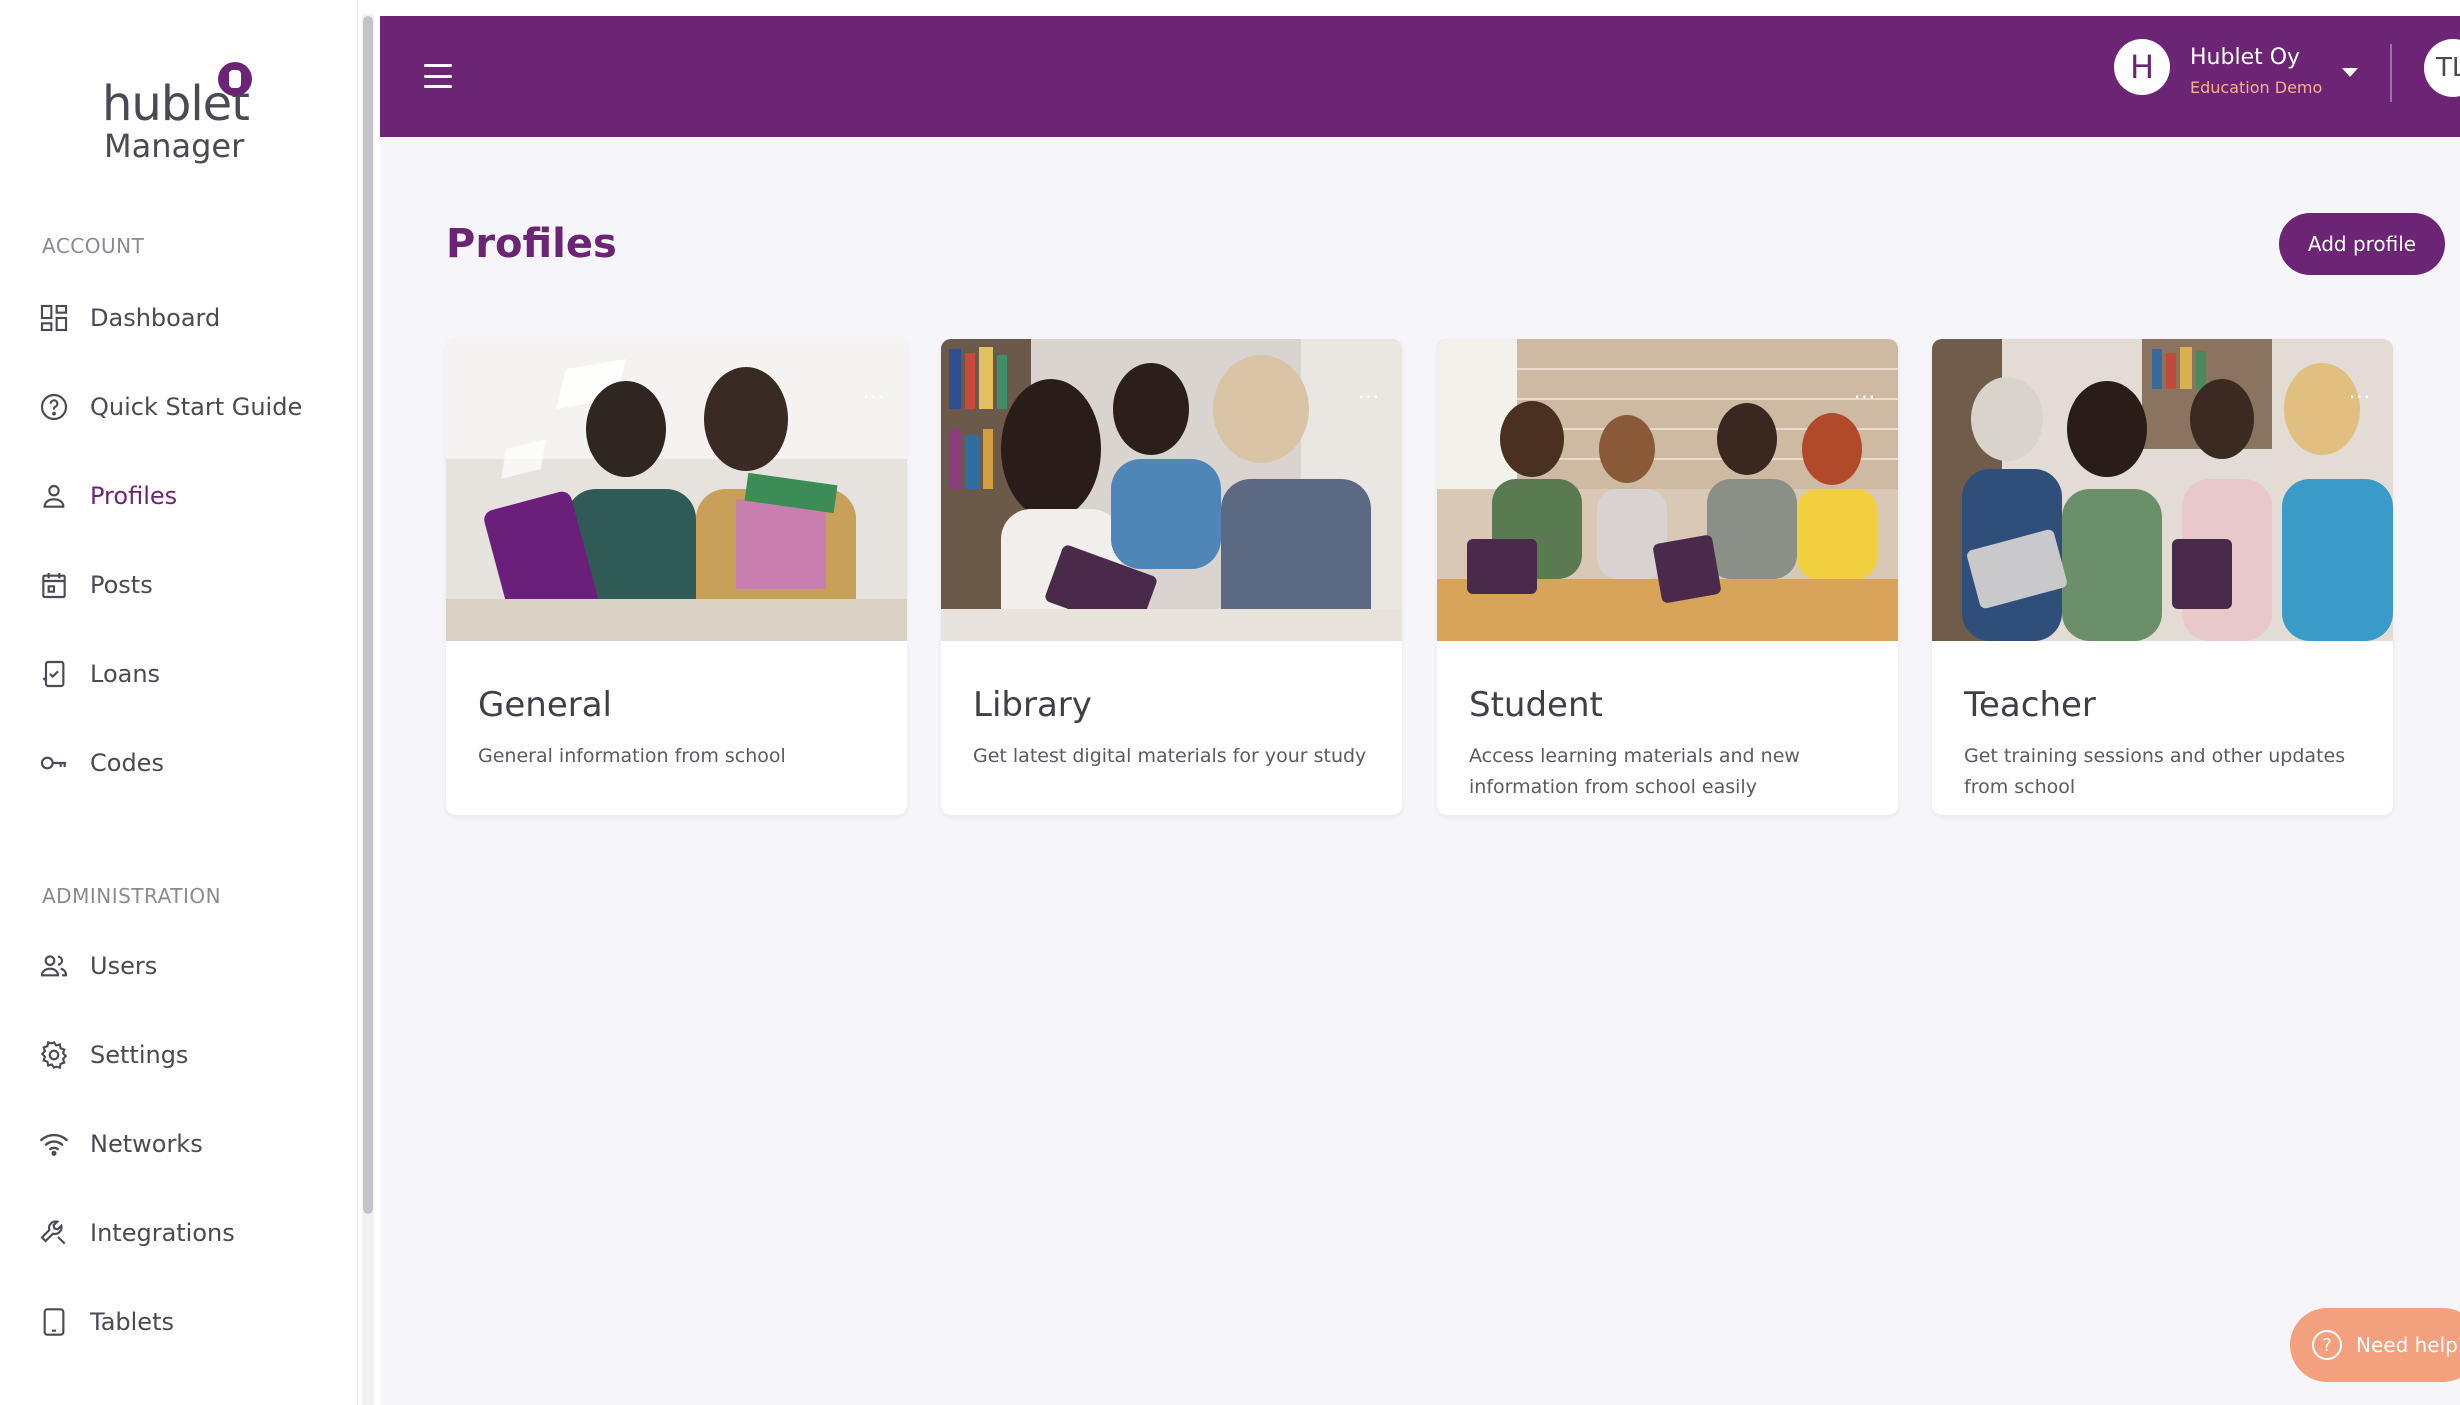  I want to click on sidebar-item-label: Tablets, so click(132, 1322).